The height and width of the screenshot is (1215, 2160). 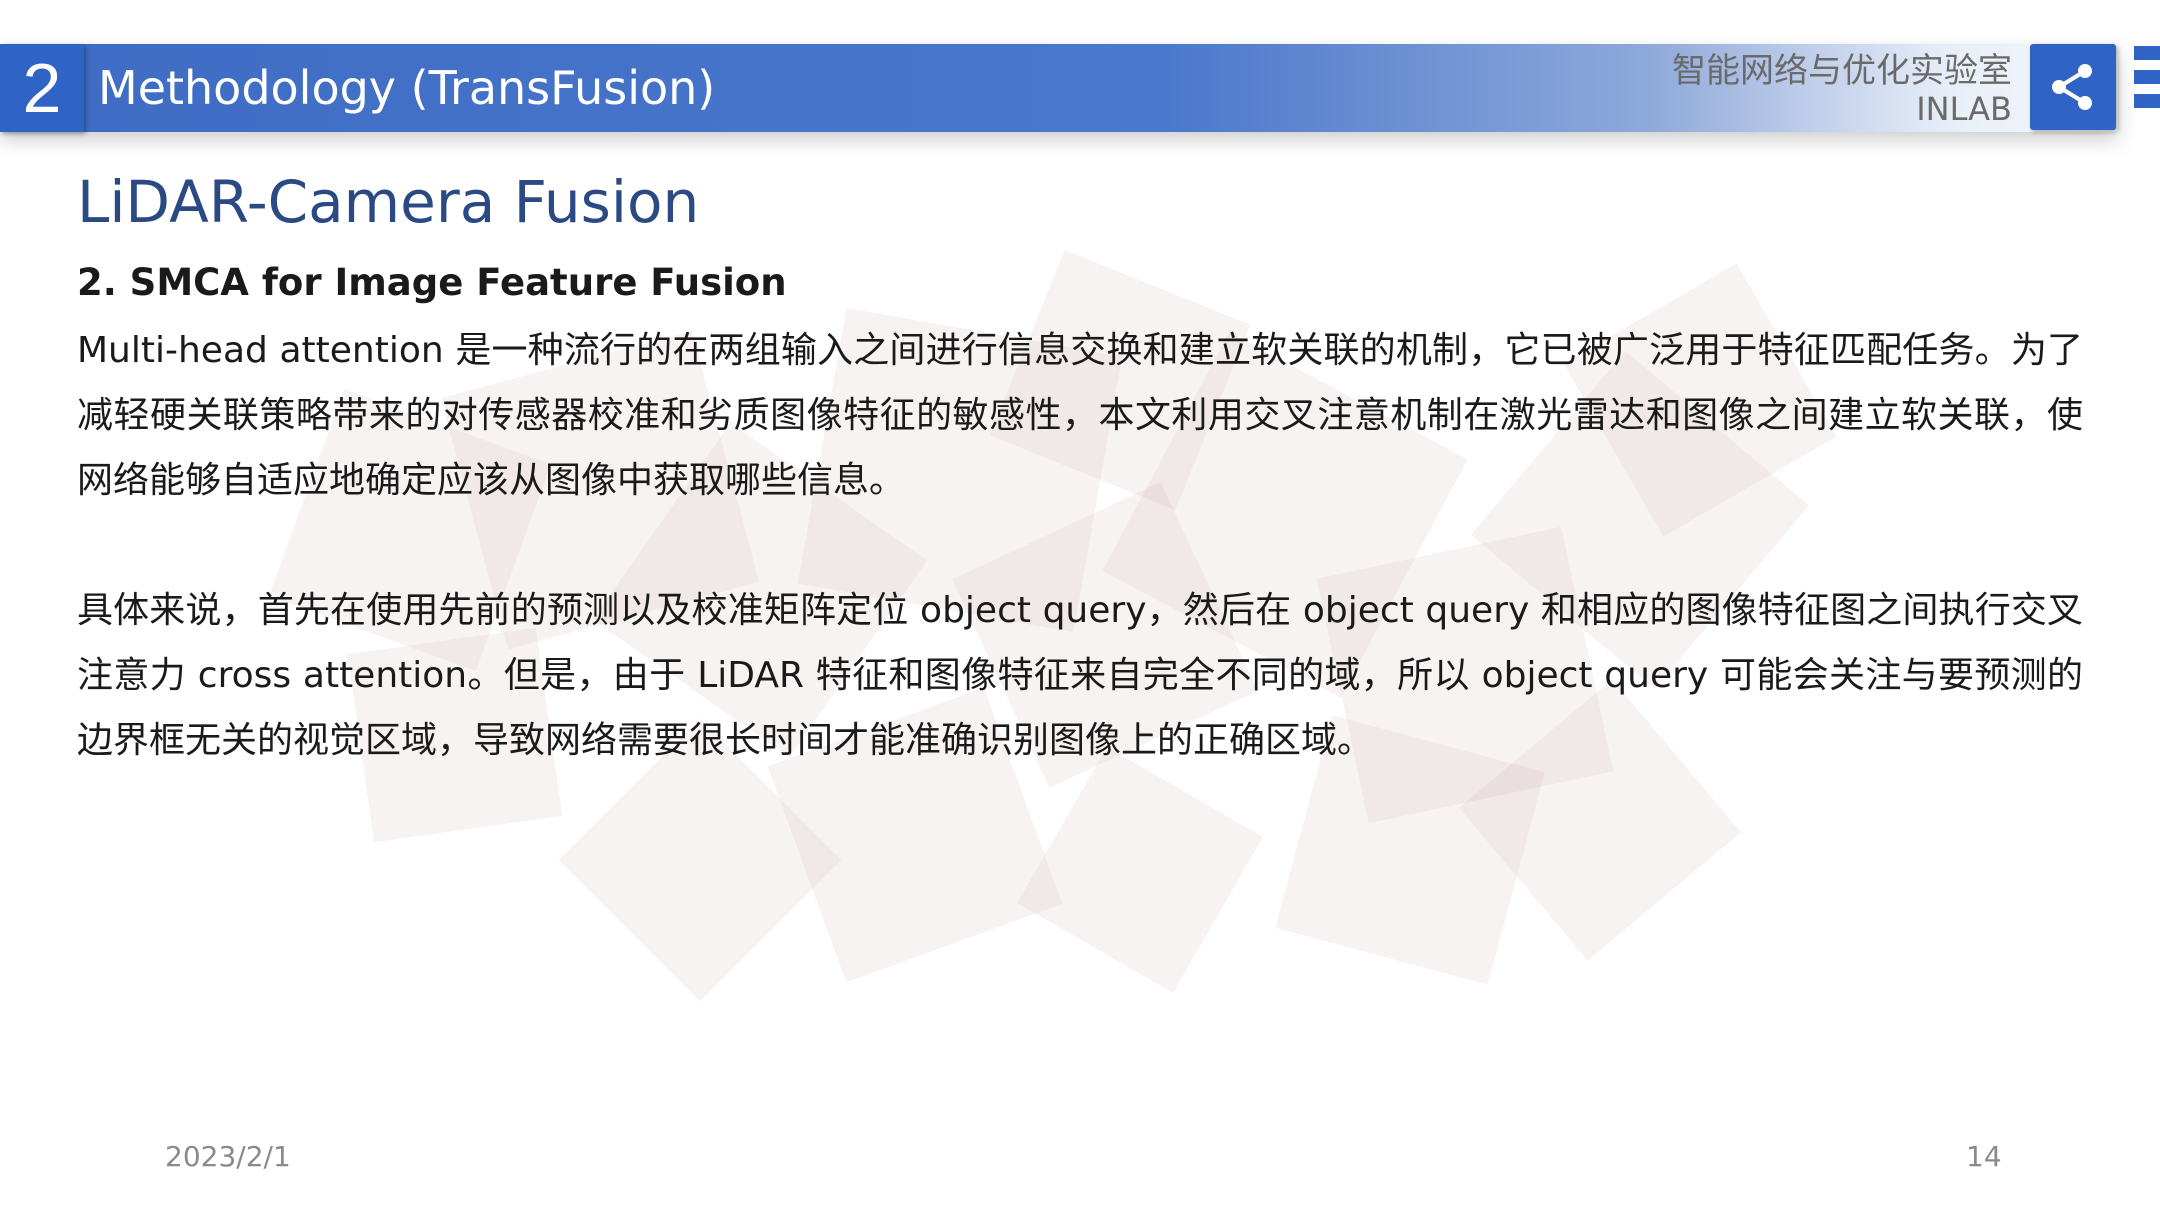 What do you see at coordinates (1984, 1156) in the screenshot?
I see `page-number: 14` at bounding box center [1984, 1156].